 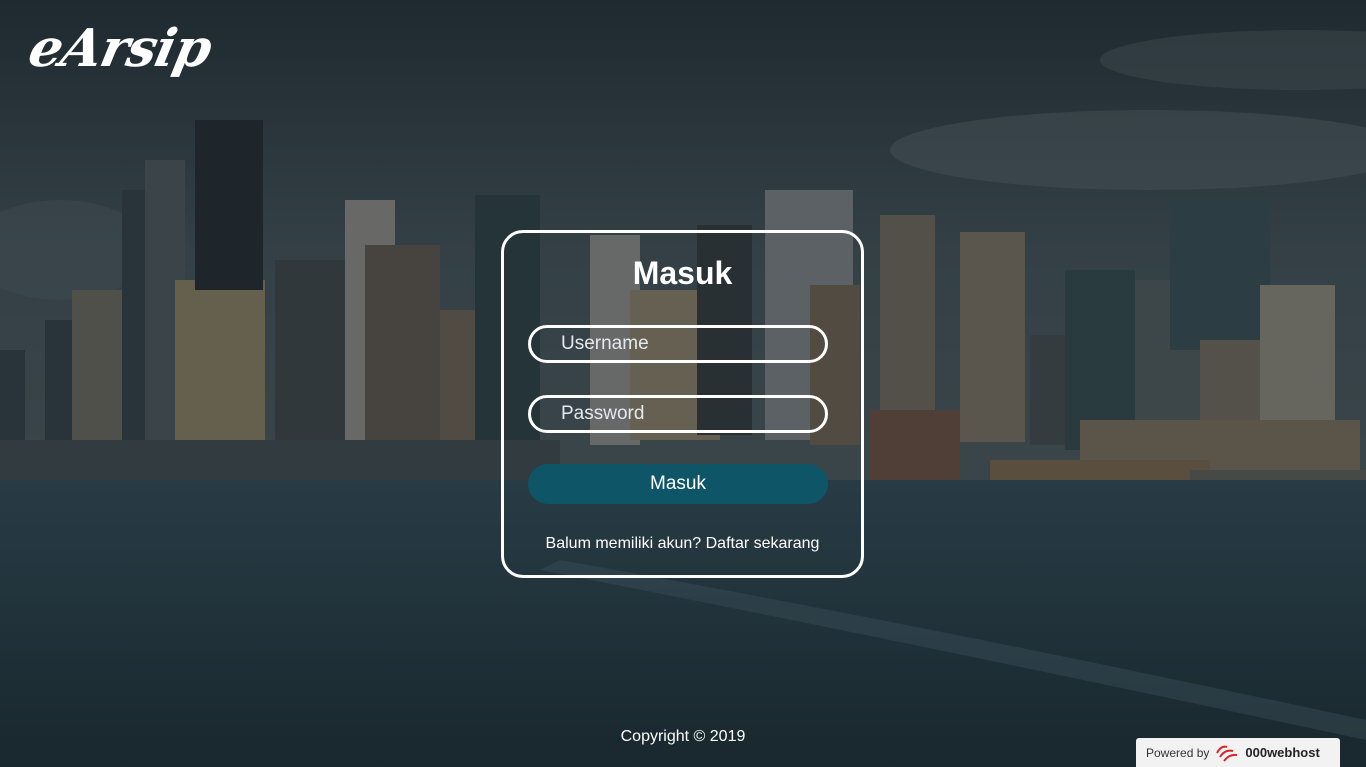 I want to click on login-title: Masuk, so click(x=682, y=273).